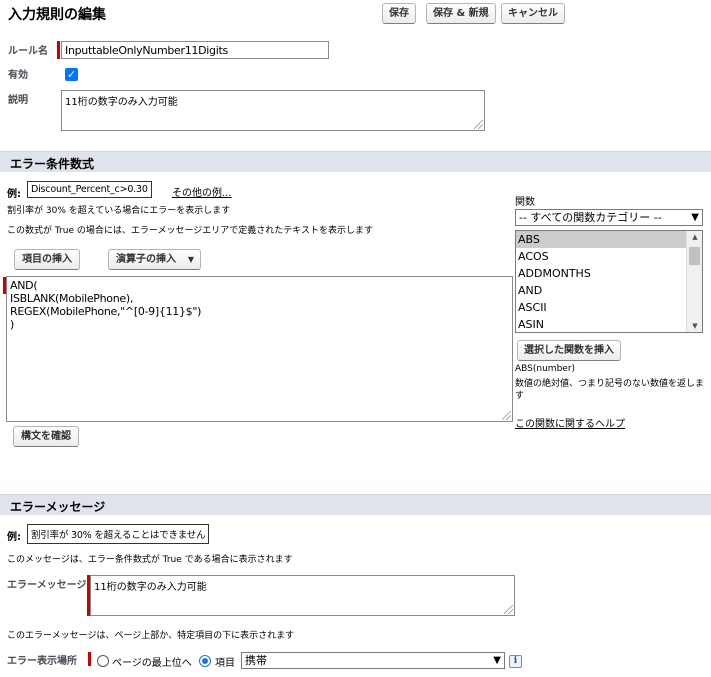  I want to click on formula-line: ISBLANK(MobilePhone),, so click(72, 298).